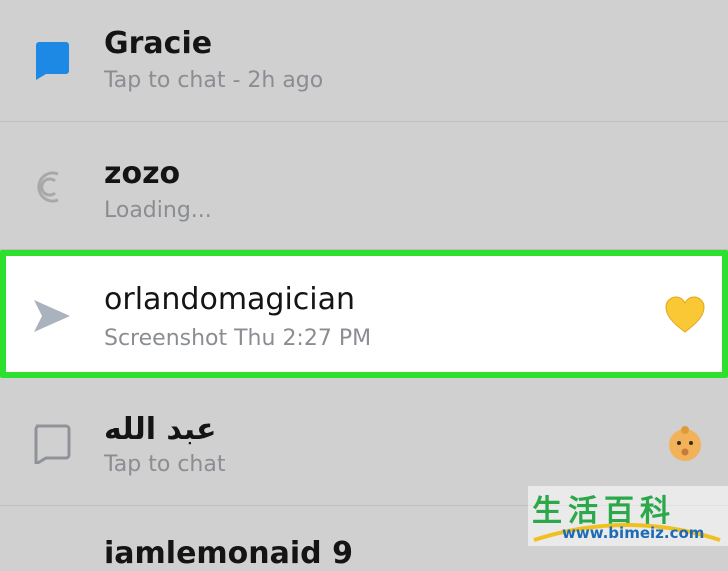 The height and width of the screenshot is (571, 728). What do you see at coordinates (51, 187) in the screenshot?
I see `loading-spinner-icon` at bounding box center [51, 187].